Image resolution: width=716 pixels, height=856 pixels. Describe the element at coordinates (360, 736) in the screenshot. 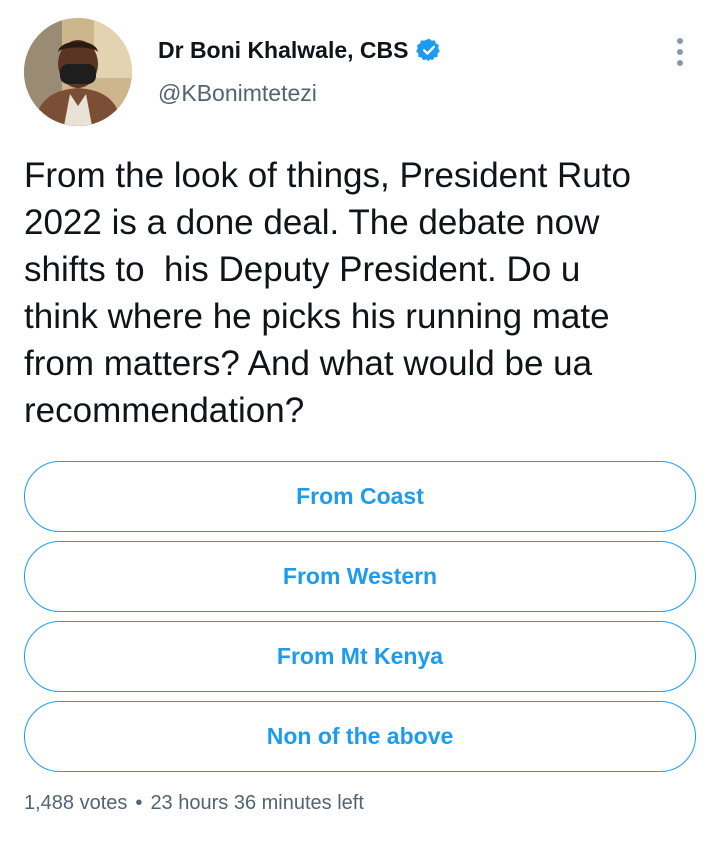

I see `poll-option-none: Non of the above` at that location.